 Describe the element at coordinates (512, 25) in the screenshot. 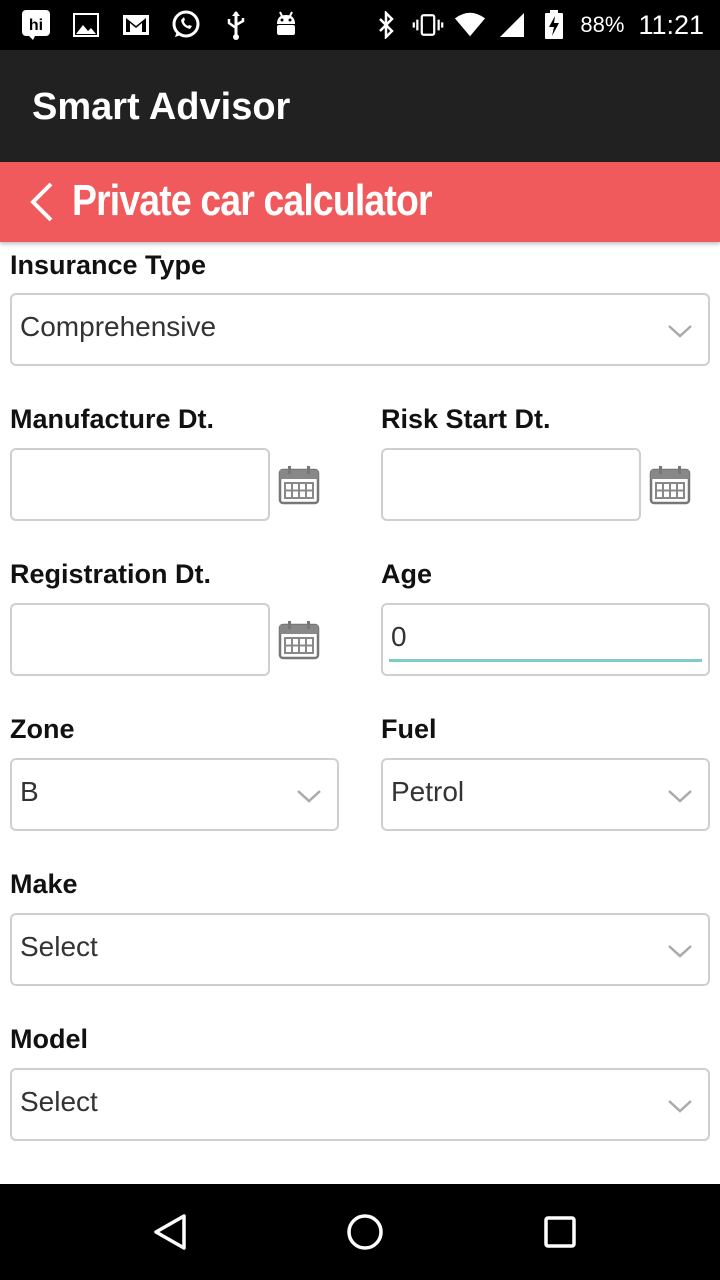

I see `signal-icon` at that location.